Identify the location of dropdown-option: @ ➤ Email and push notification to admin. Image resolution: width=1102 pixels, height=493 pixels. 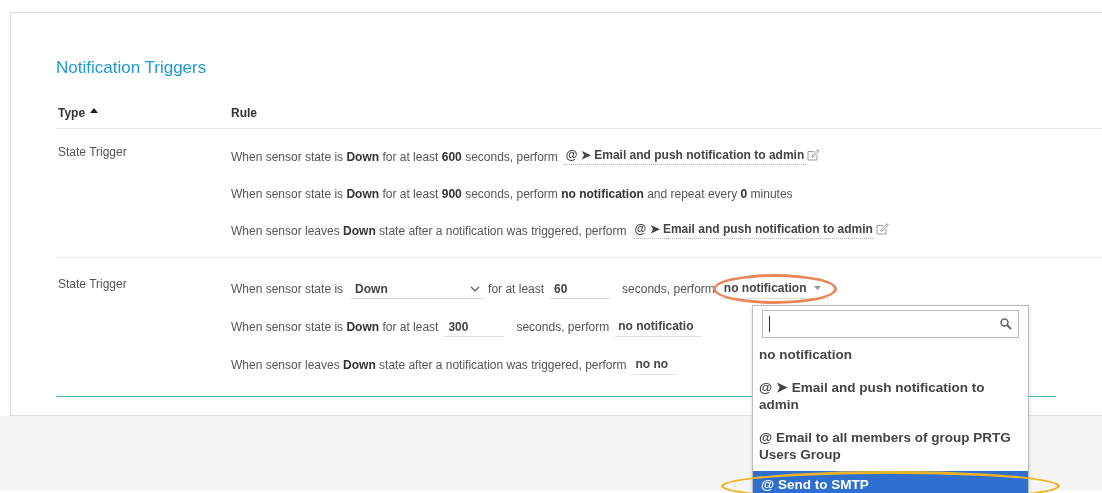
(890, 396).